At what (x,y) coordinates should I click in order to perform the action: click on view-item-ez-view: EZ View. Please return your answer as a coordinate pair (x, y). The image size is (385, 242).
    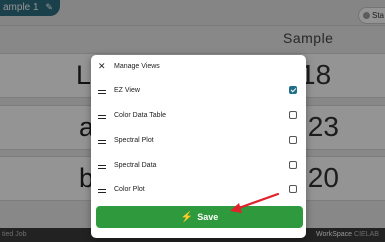
    Looking at the image, I should click on (198, 91).